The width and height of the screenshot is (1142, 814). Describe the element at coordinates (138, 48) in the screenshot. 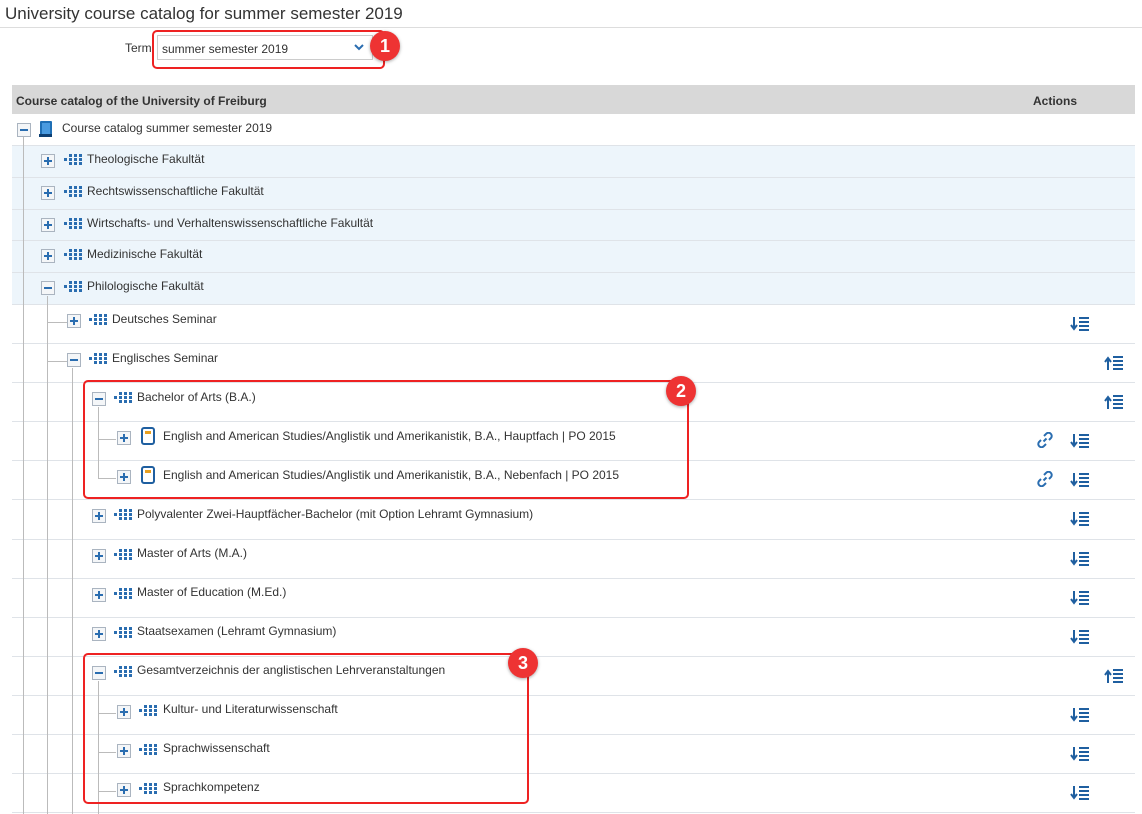

I see `term-label: Term` at that location.